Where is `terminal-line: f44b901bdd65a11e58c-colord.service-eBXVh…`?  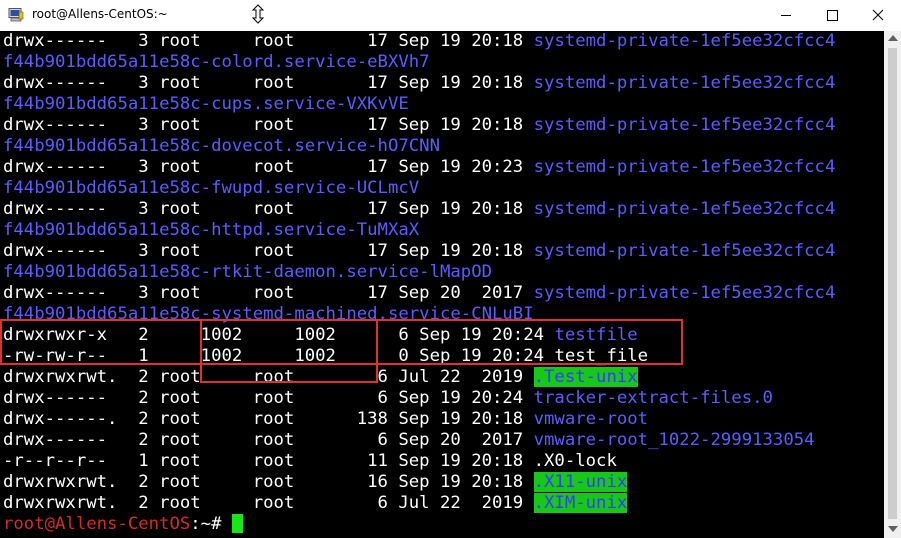
terminal-line: f44b901bdd65a11e58c-colord.service-eBXVh… is located at coordinates (216, 62).